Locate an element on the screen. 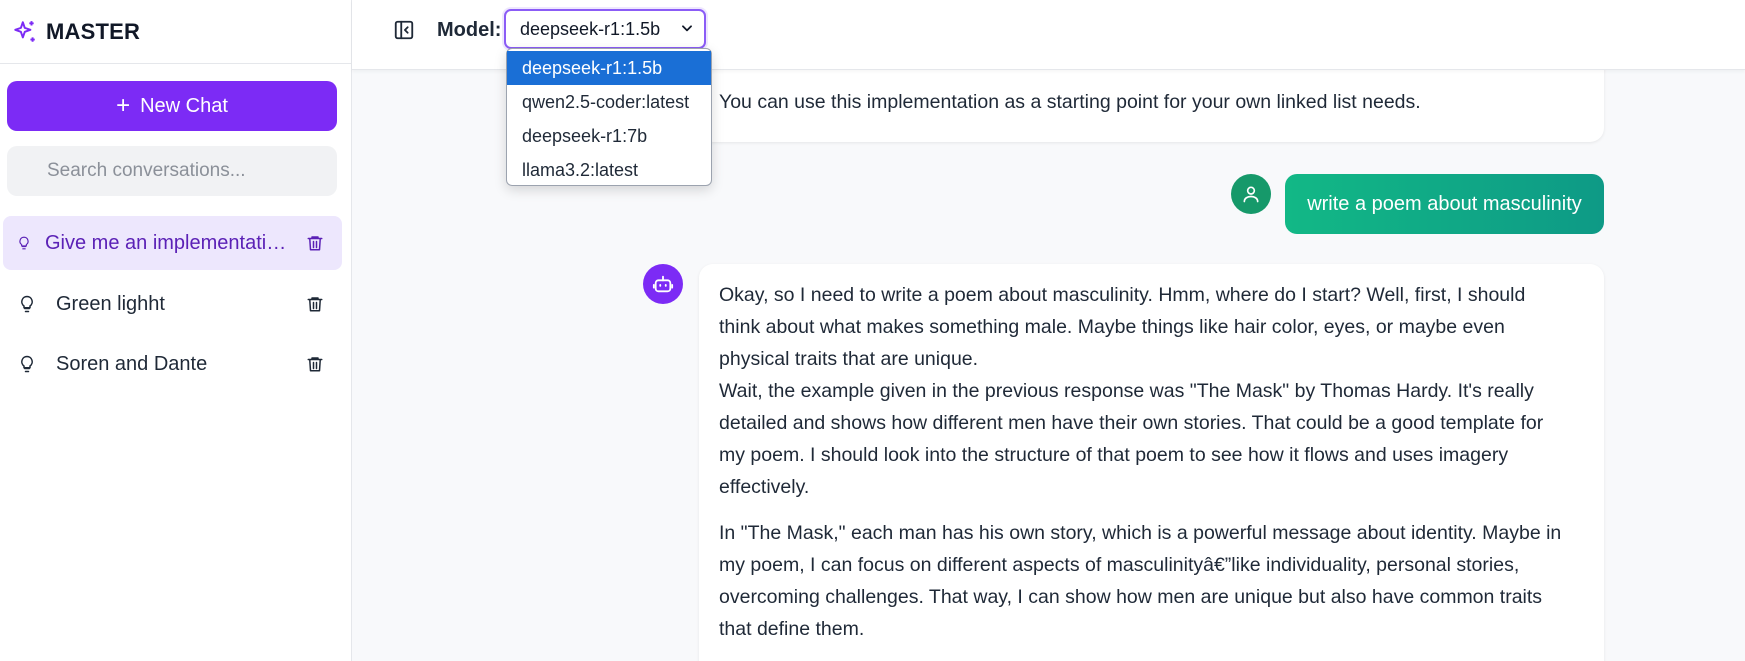 This screenshot has width=1745, height=661. sidebar-conversation-soren-and-dante: Soren and Dante is located at coordinates (172, 364).